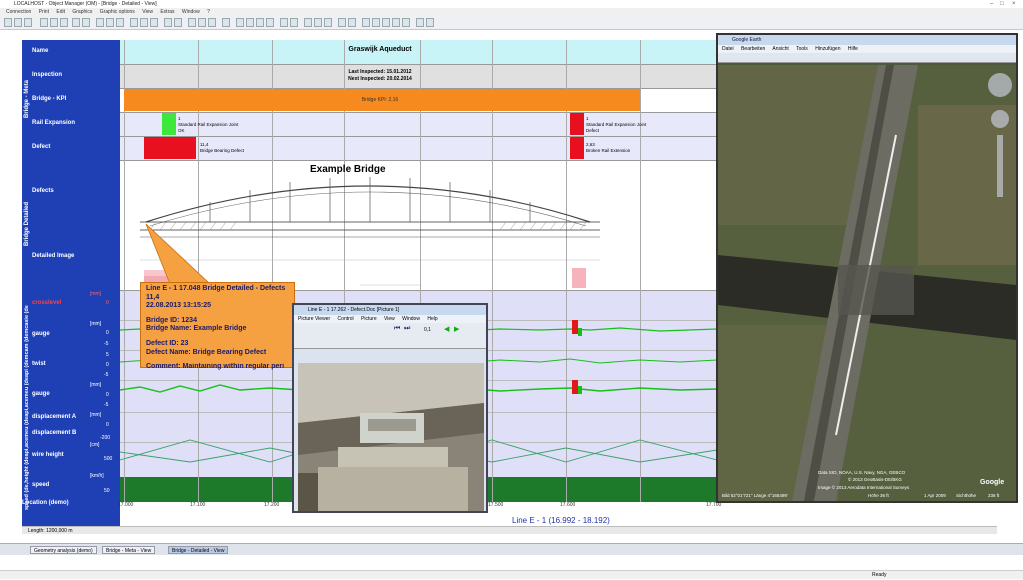 The image size is (1023, 580). Describe the element at coordinates (153, 297) in the screenshot. I see `popup-line: 11,4` at that location.